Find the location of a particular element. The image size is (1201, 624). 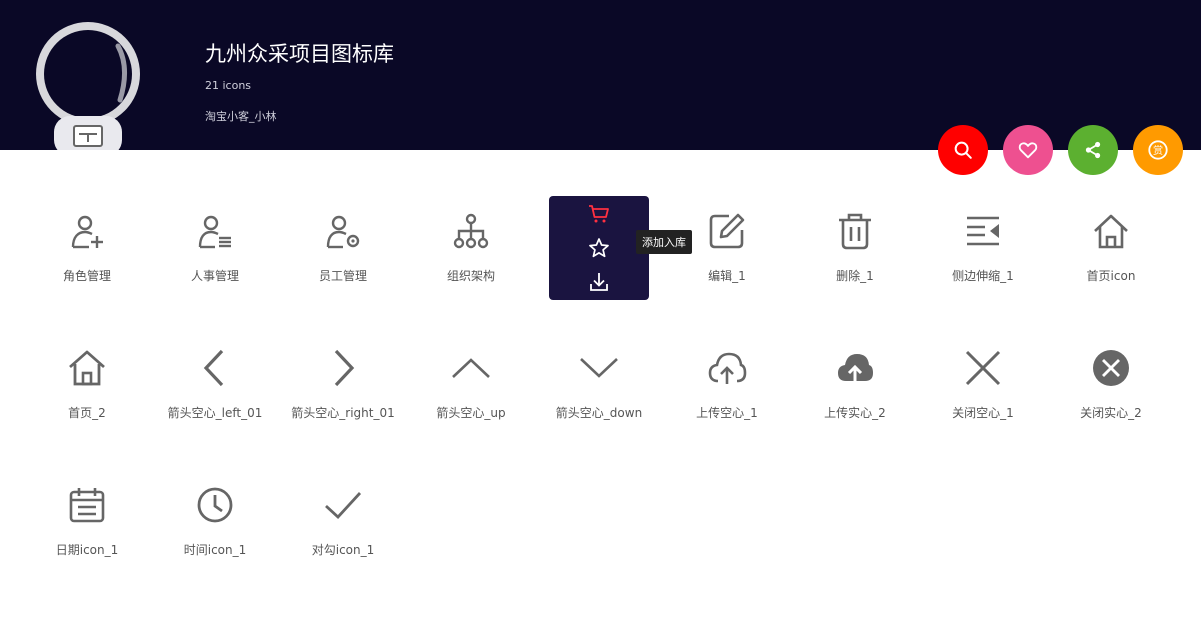

share-icon is located at coordinates (1093, 150).